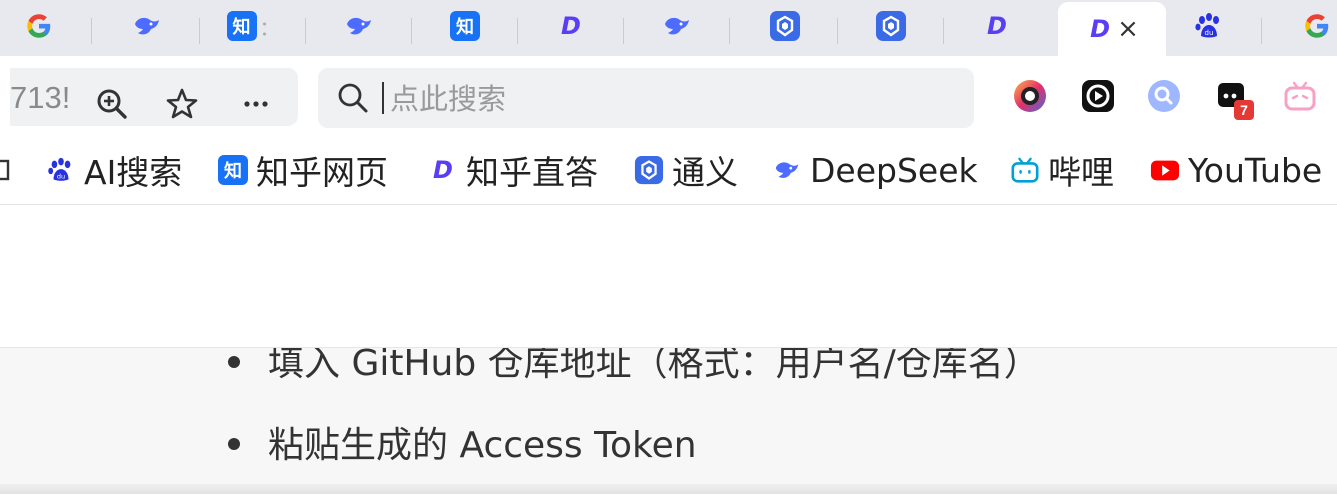 This screenshot has height=494, width=1337. I want to click on video-player-icon, so click(1098, 96).